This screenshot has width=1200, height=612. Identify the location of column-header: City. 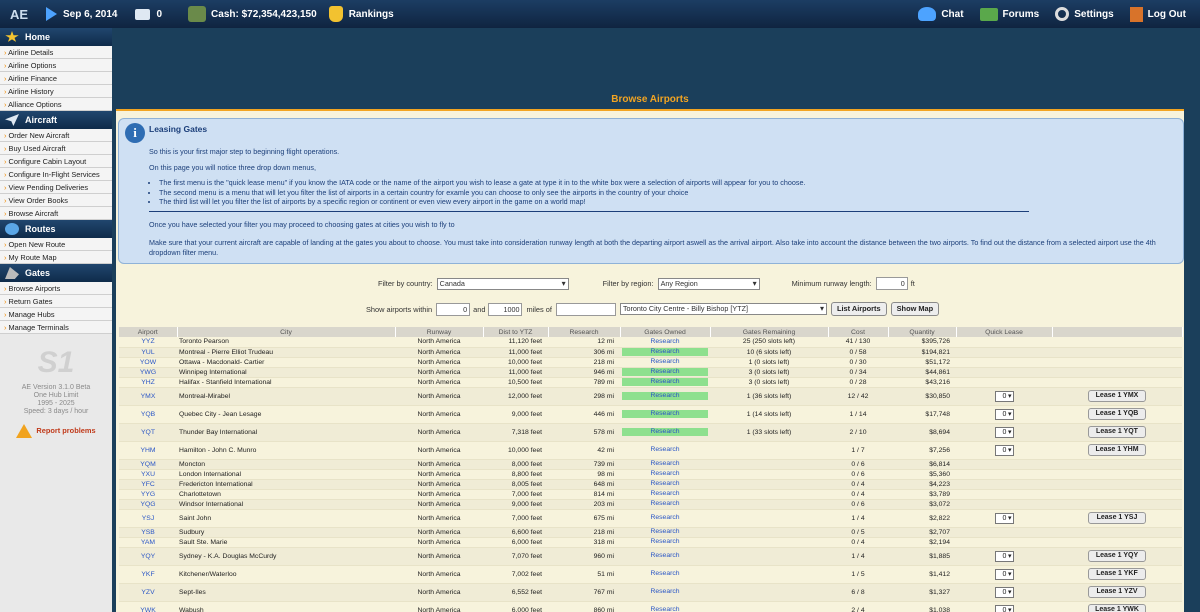
(286, 332).